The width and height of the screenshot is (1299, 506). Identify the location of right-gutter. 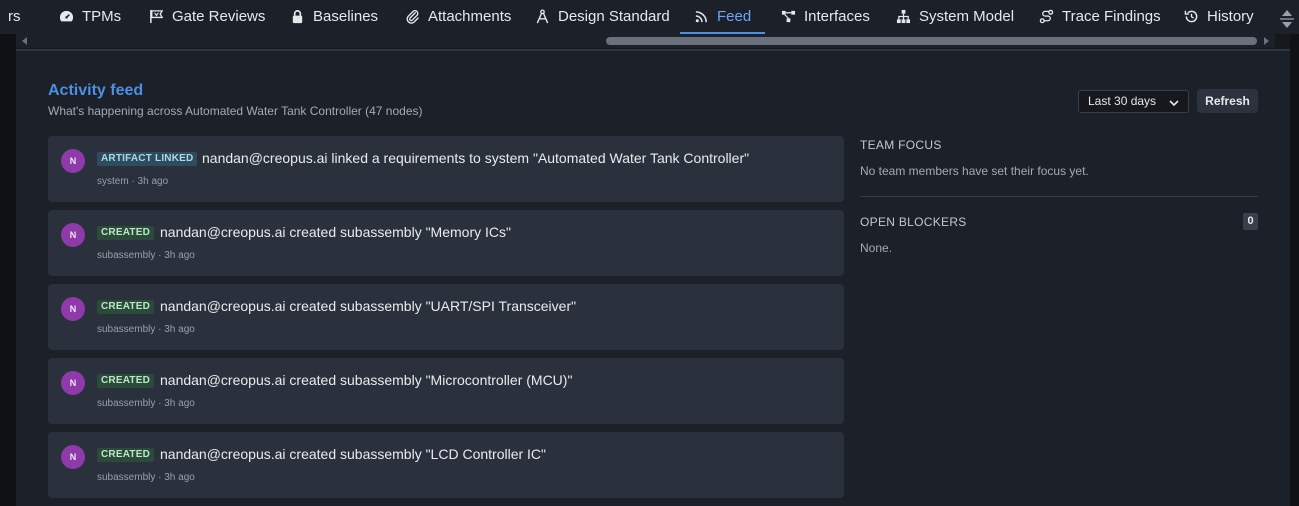
(1294, 270).